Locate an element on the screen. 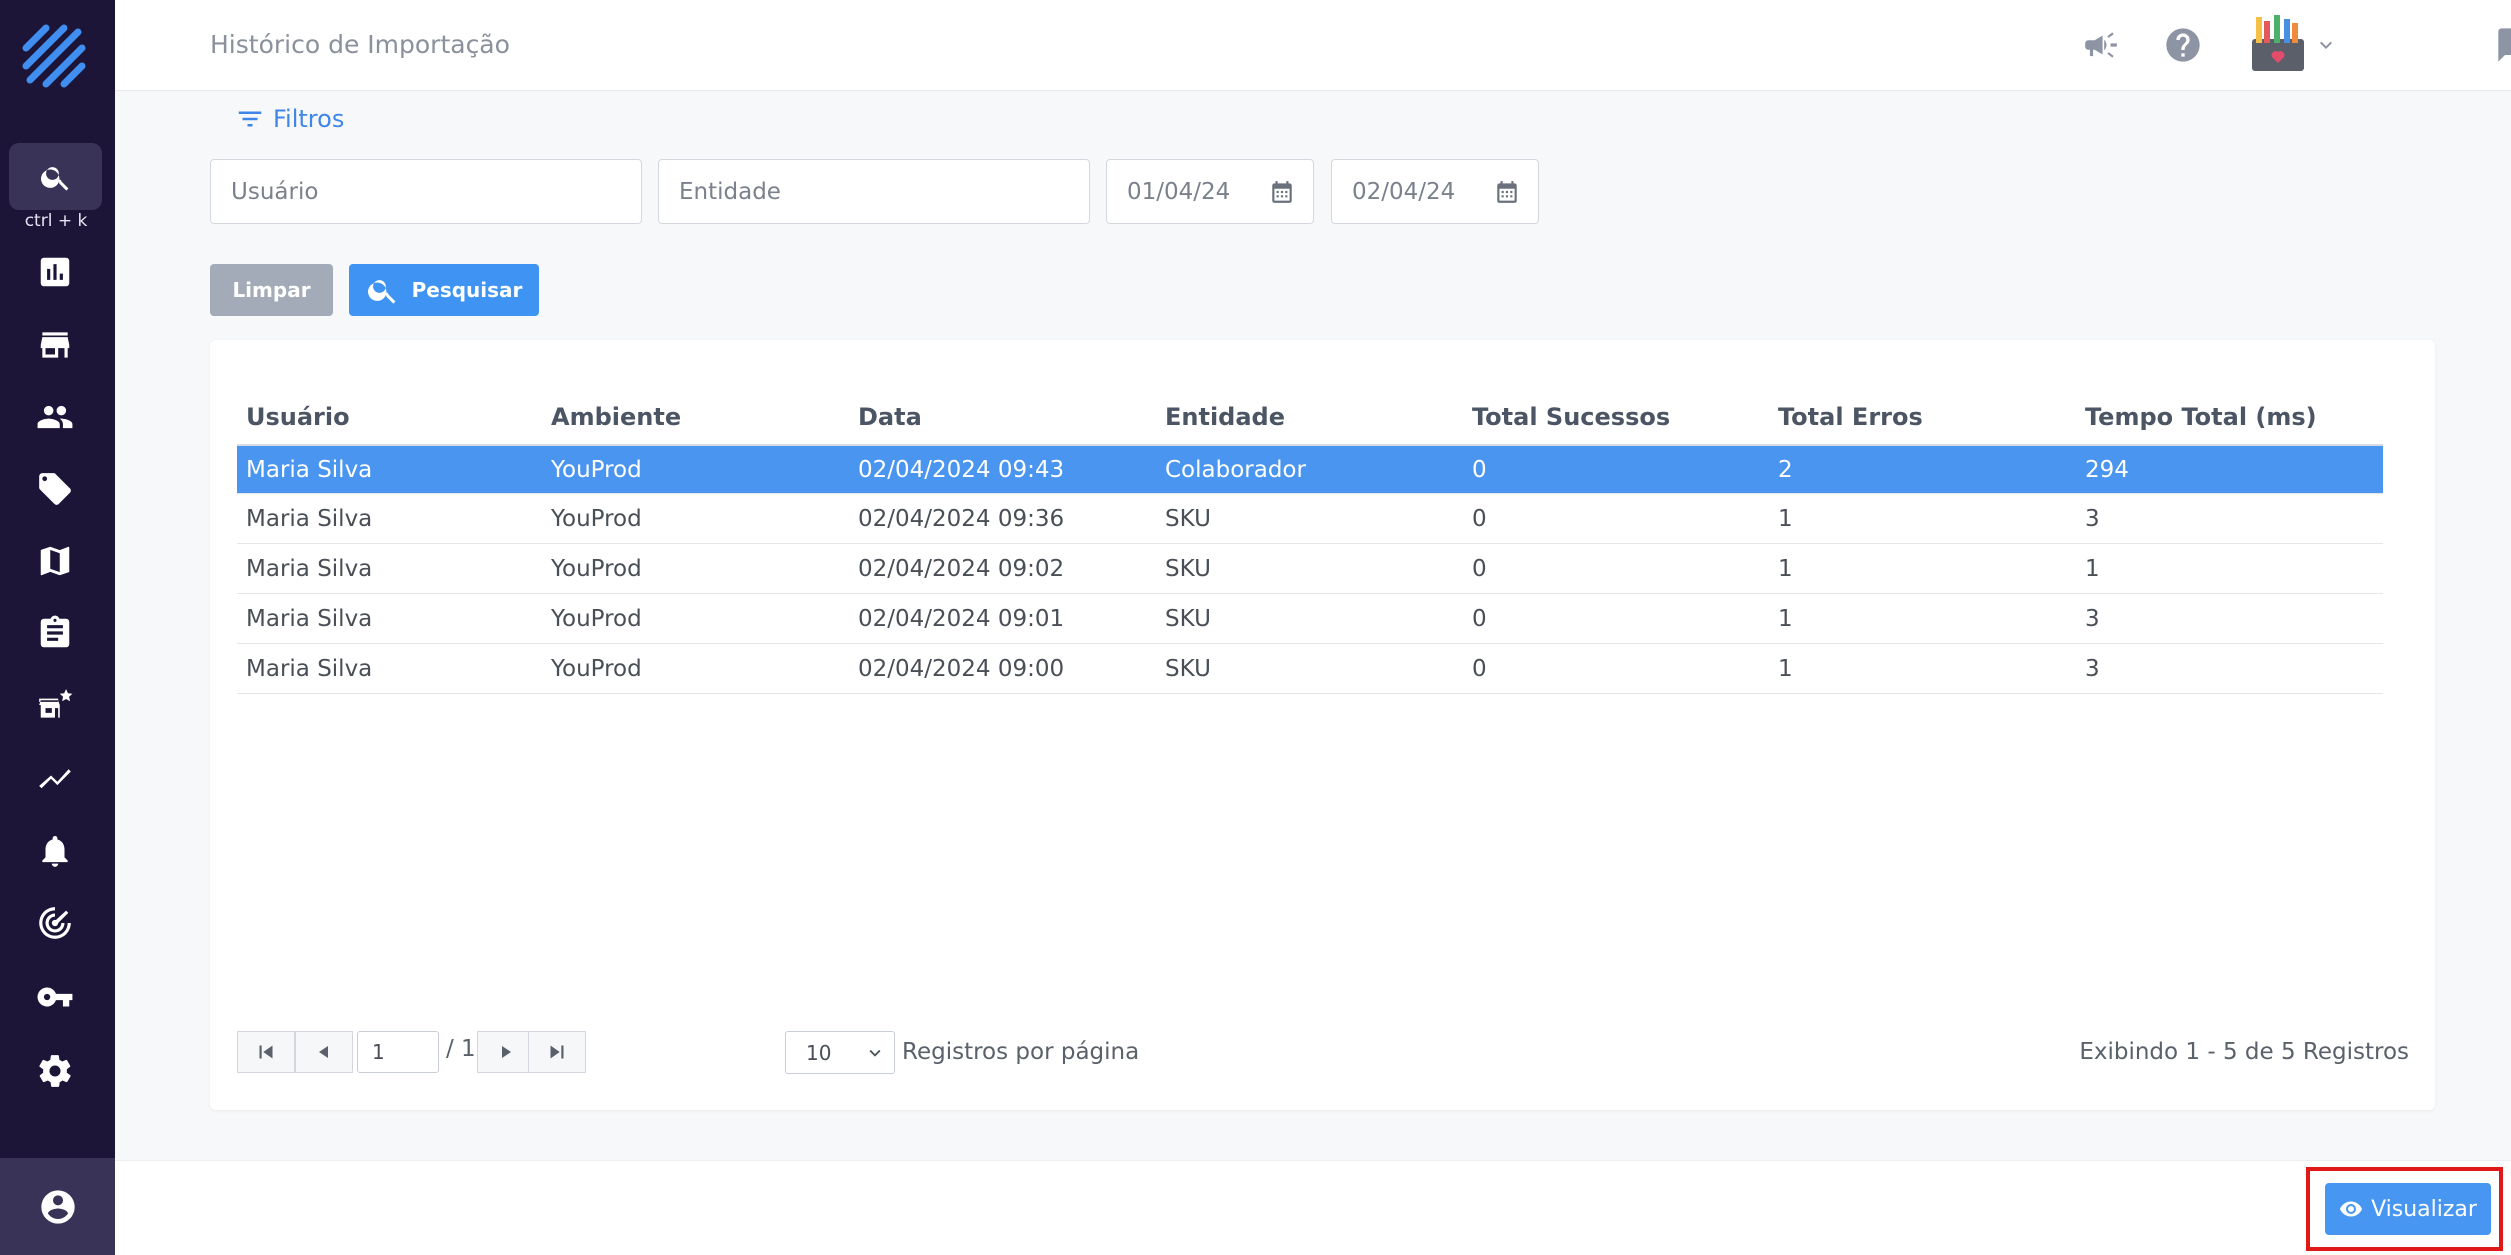 This screenshot has height=1255, width=2511. date-from-value: 01/04/24 is located at coordinates (1179, 191).